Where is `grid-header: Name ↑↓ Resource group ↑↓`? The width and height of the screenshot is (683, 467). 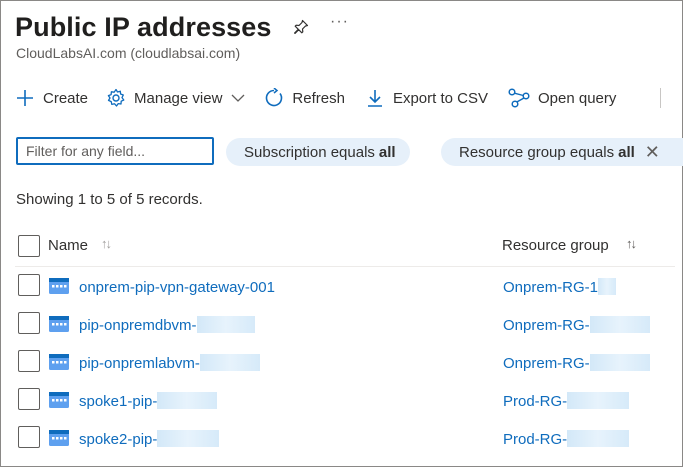
grid-header: Name ↑↓ Resource group ↑↓ is located at coordinates (345, 249).